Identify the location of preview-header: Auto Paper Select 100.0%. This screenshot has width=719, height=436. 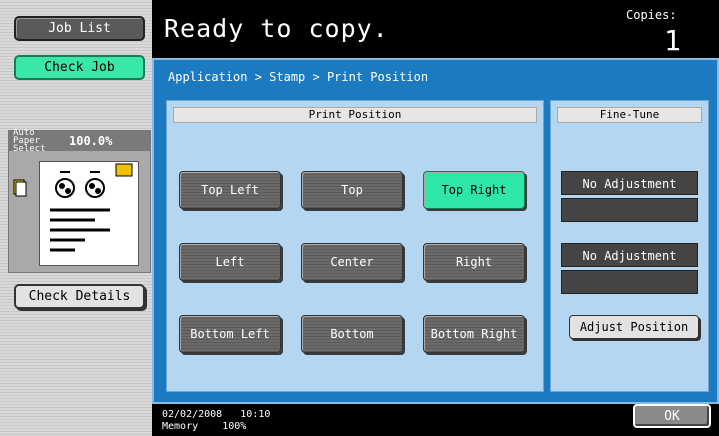
(79, 141).